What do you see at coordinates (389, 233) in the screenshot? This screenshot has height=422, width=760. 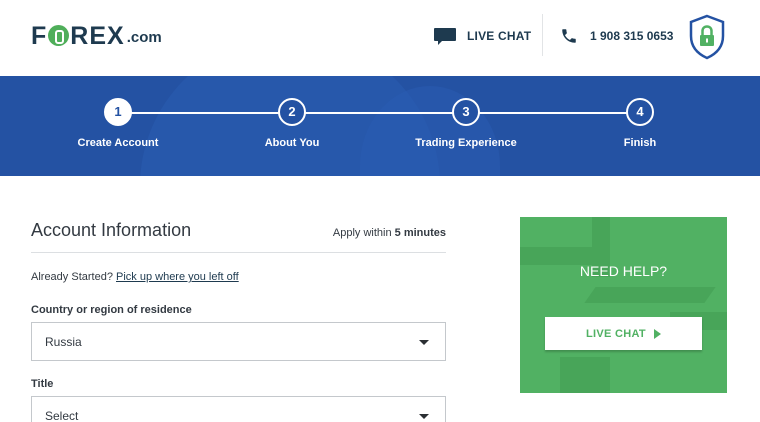 I see `apply-time-note: Apply within 5 minutes` at bounding box center [389, 233].